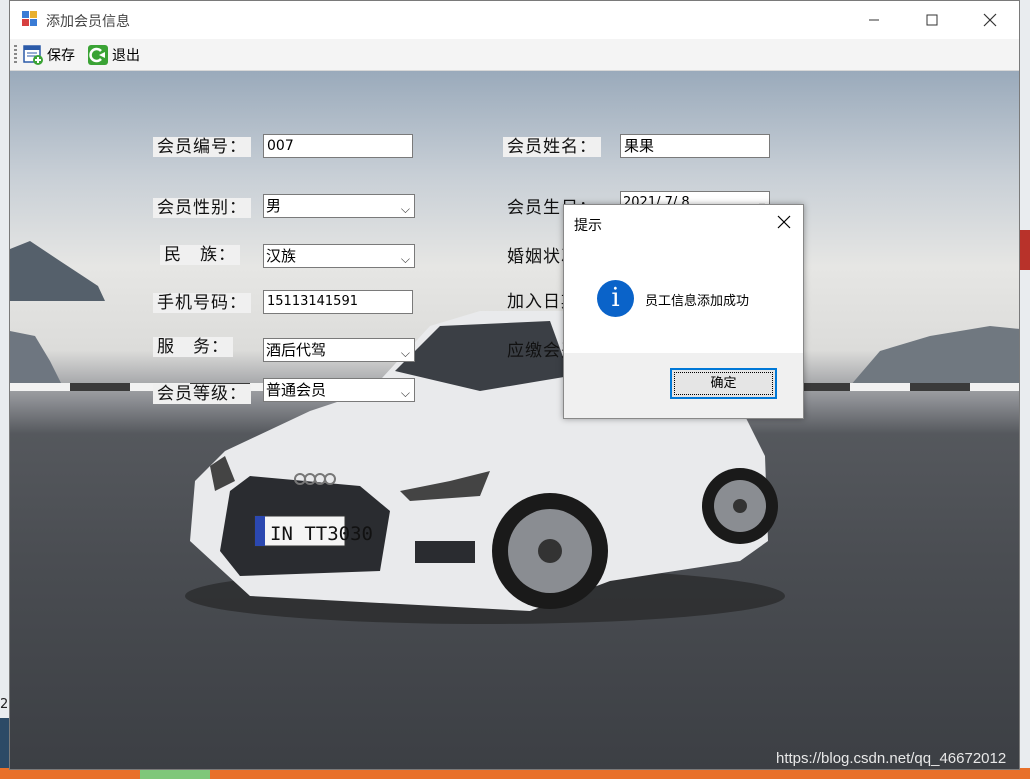 The width and height of the screenshot is (1030, 779). What do you see at coordinates (202, 208) in the screenshot?
I see `gender-label: 会员性别：` at bounding box center [202, 208].